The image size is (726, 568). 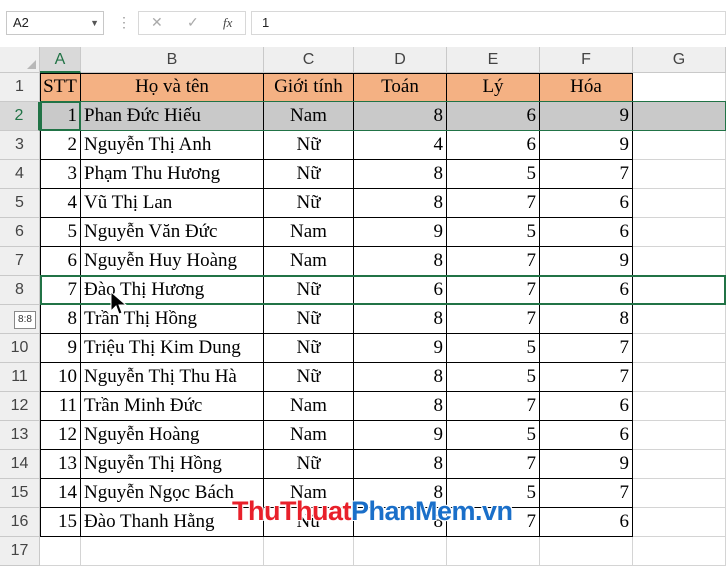 What do you see at coordinates (679, 87) in the screenshot?
I see `cell-g1` at bounding box center [679, 87].